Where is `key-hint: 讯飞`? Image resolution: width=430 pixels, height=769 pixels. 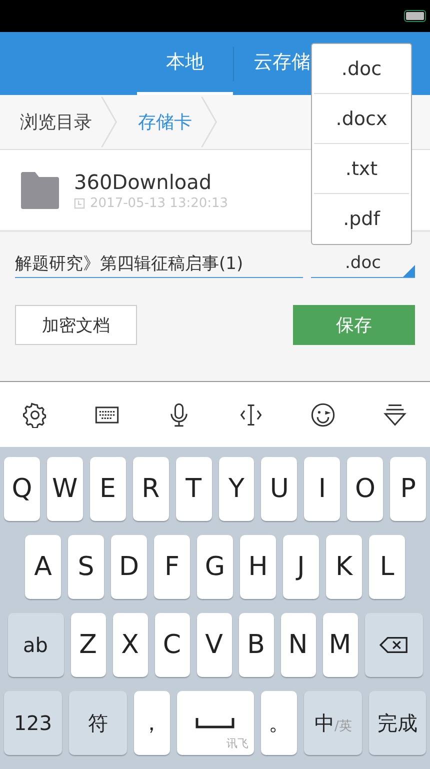 key-hint: 讯飞 is located at coordinates (237, 743).